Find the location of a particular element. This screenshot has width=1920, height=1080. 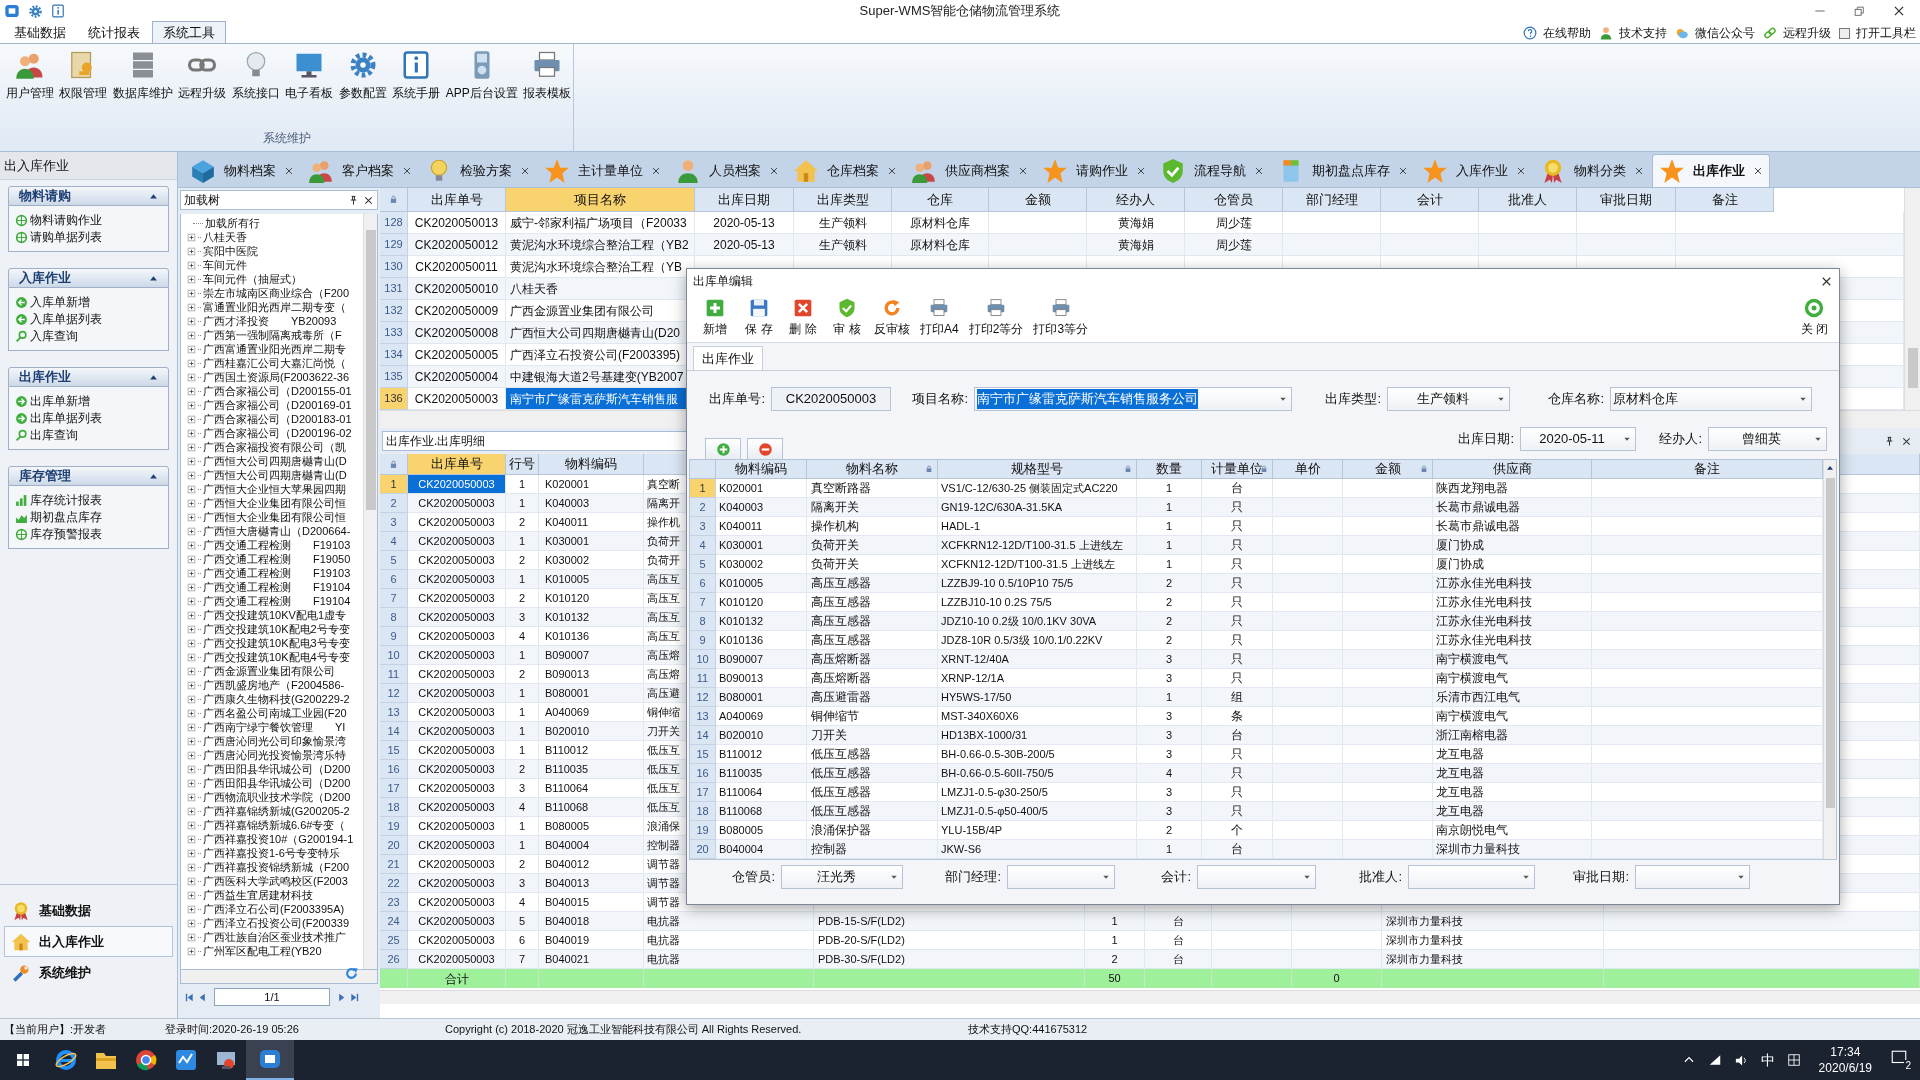

settings-icon is located at coordinates (35, 11).